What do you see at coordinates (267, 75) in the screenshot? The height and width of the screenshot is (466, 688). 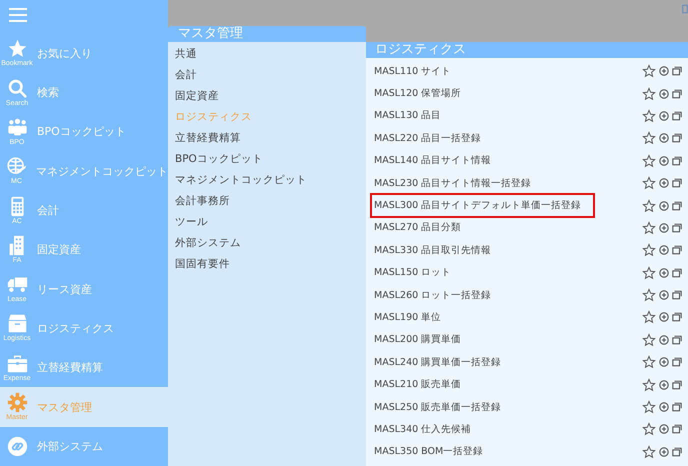 I see `submenu-item: 会計` at bounding box center [267, 75].